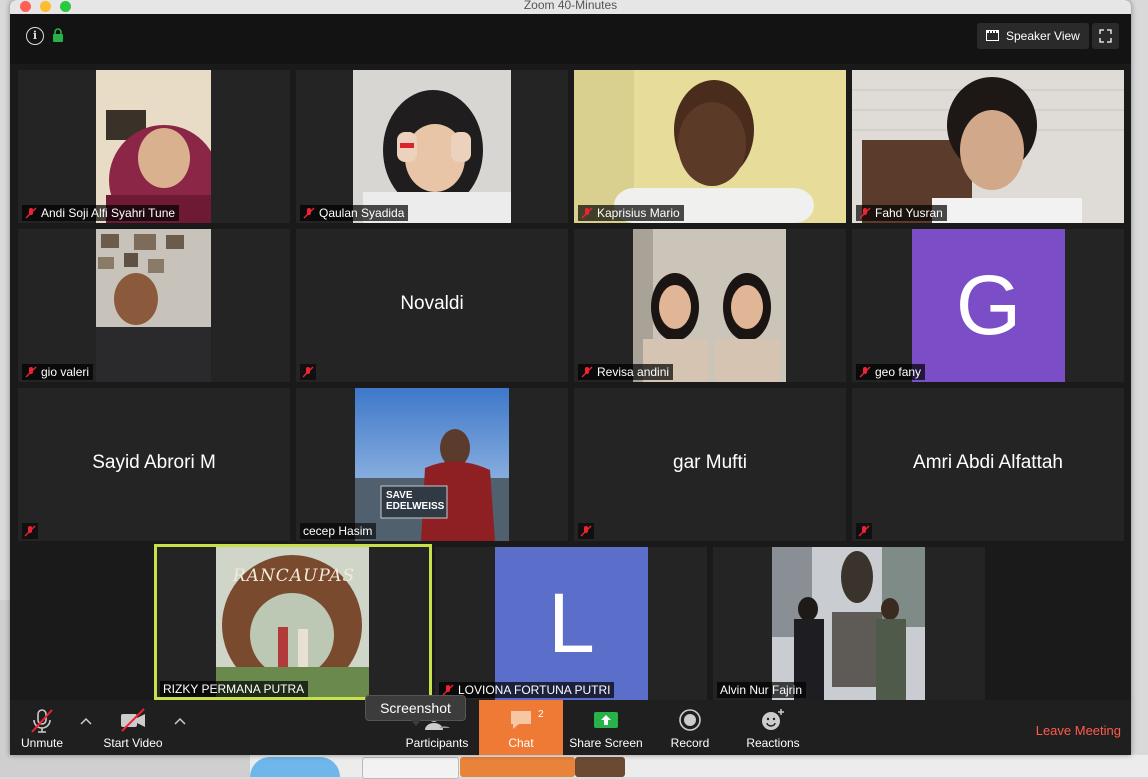 The image size is (1148, 779). I want to click on record-button: Record, so click(690, 727).